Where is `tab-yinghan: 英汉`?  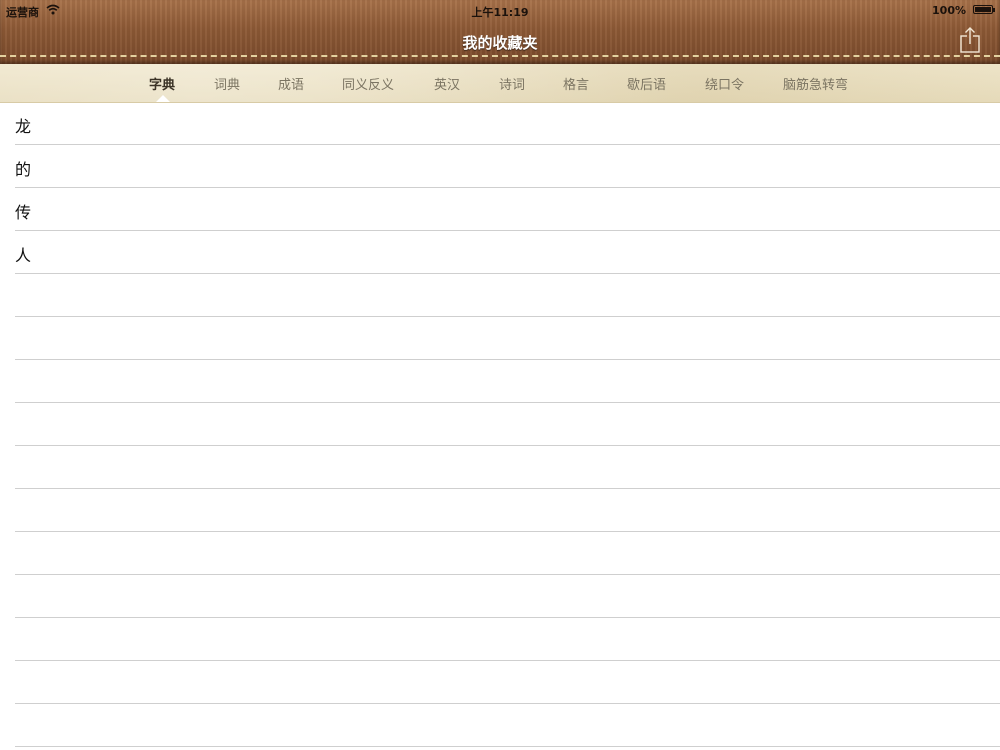 tab-yinghan: 英汉 is located at coordinates (447, 83).